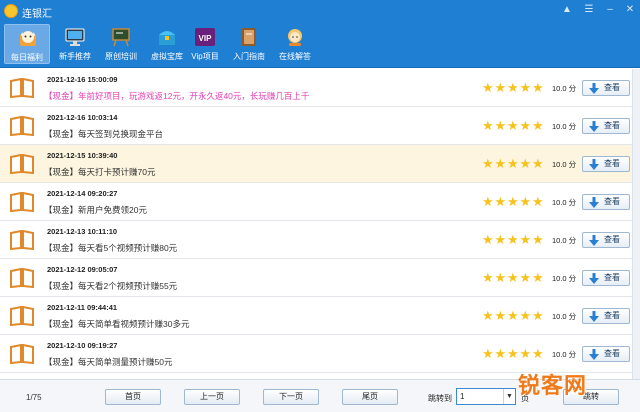 This screenshot has height=412, width=640. I want to click on monitor-icon, so click(75, 37).